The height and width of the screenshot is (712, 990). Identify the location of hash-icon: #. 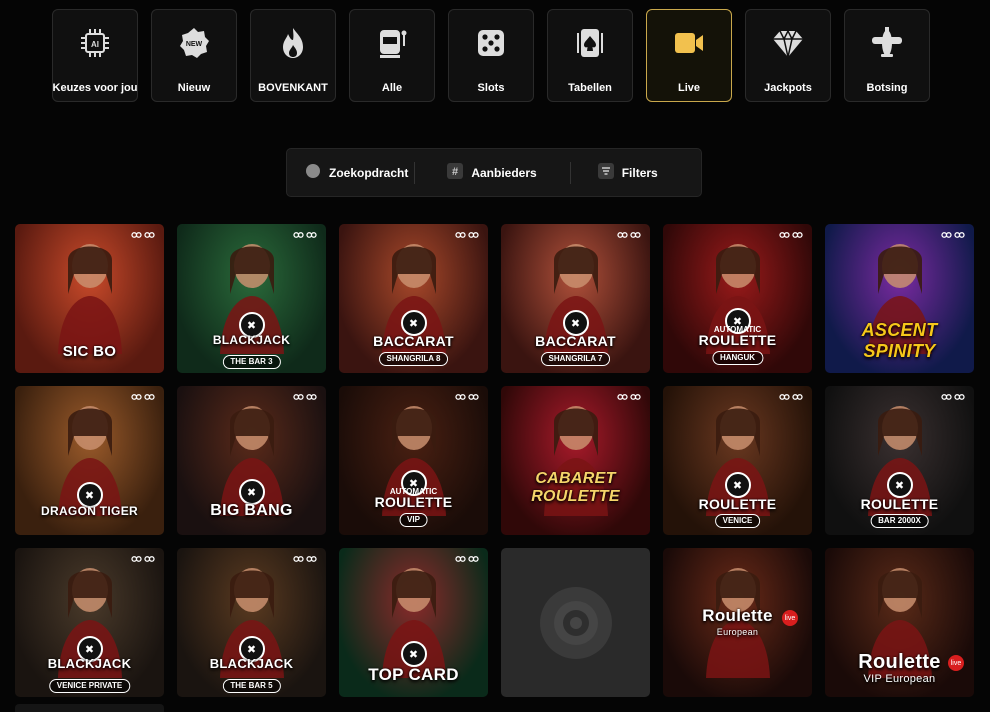
(455, 172).